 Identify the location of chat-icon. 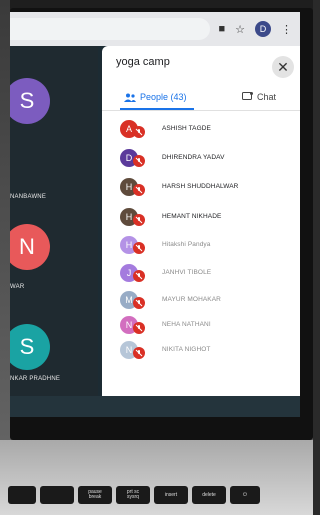
(247, 96).